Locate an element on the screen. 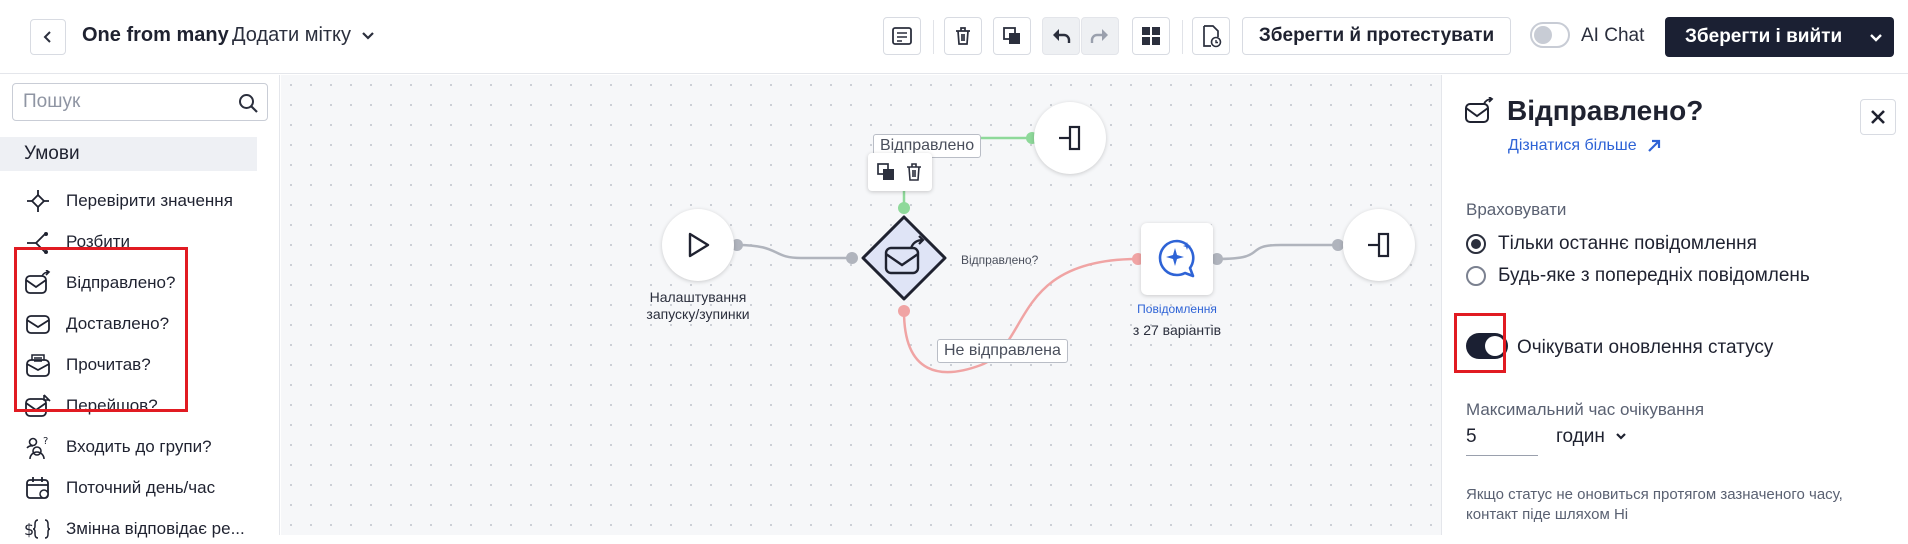  message-node is located at coordinates (1177, 259).